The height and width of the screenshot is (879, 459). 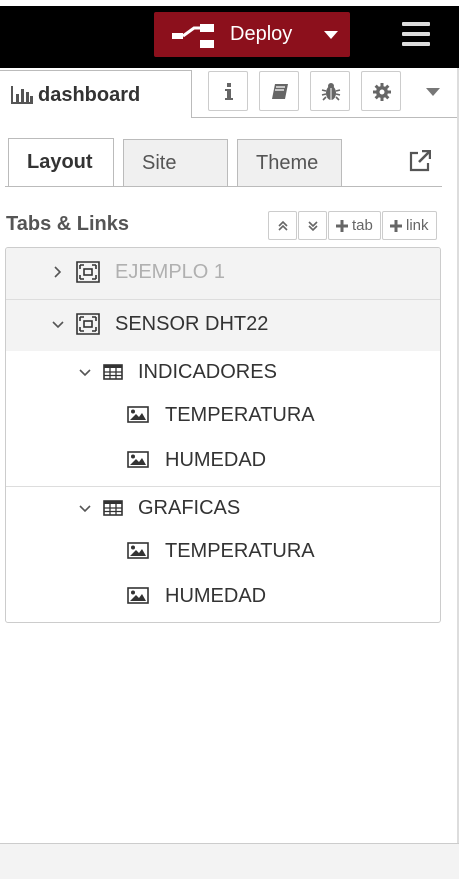 I want to click on deploy-label: Deploy, so click(x=261, y=34).